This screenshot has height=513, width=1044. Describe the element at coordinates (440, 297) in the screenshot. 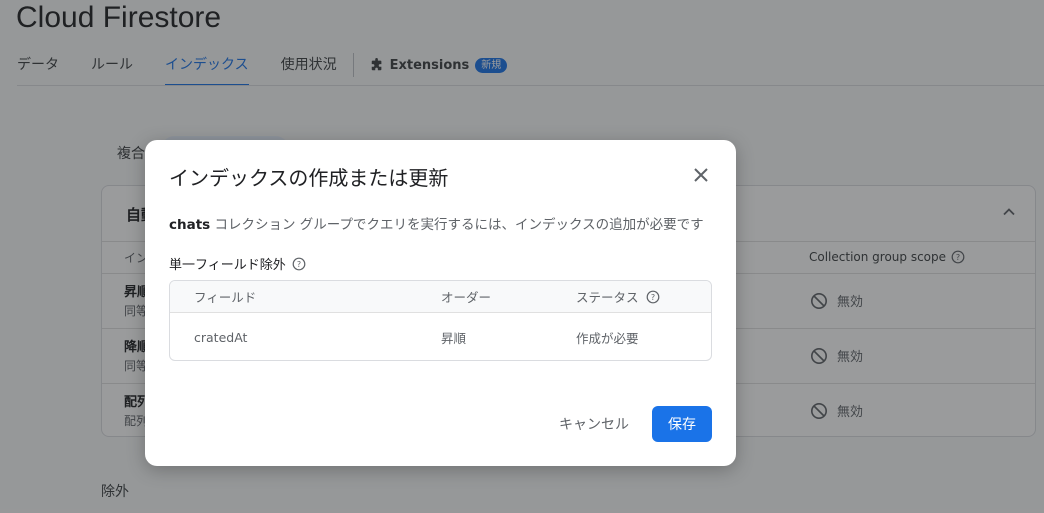

I see `table-header: フィールド オーダー ステータス ?` at that location.